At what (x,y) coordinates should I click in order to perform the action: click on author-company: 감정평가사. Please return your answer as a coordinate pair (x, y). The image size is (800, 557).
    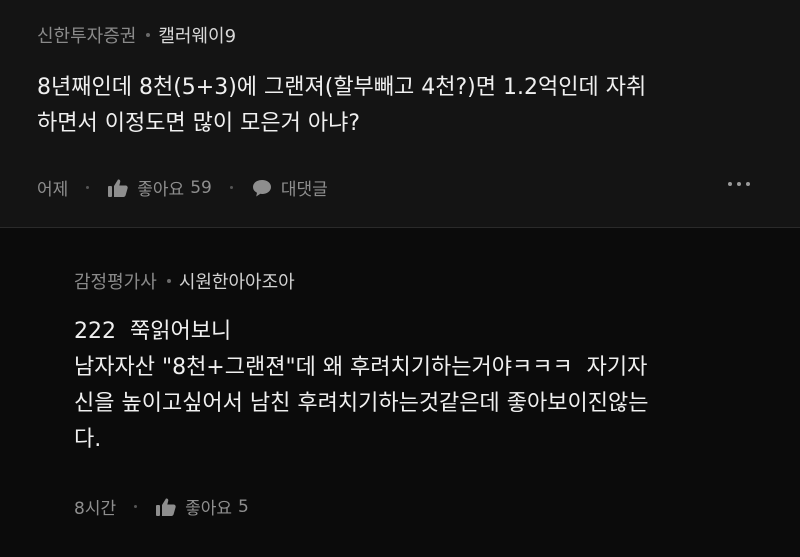
    Looking at the image, I should click on (115, 282).